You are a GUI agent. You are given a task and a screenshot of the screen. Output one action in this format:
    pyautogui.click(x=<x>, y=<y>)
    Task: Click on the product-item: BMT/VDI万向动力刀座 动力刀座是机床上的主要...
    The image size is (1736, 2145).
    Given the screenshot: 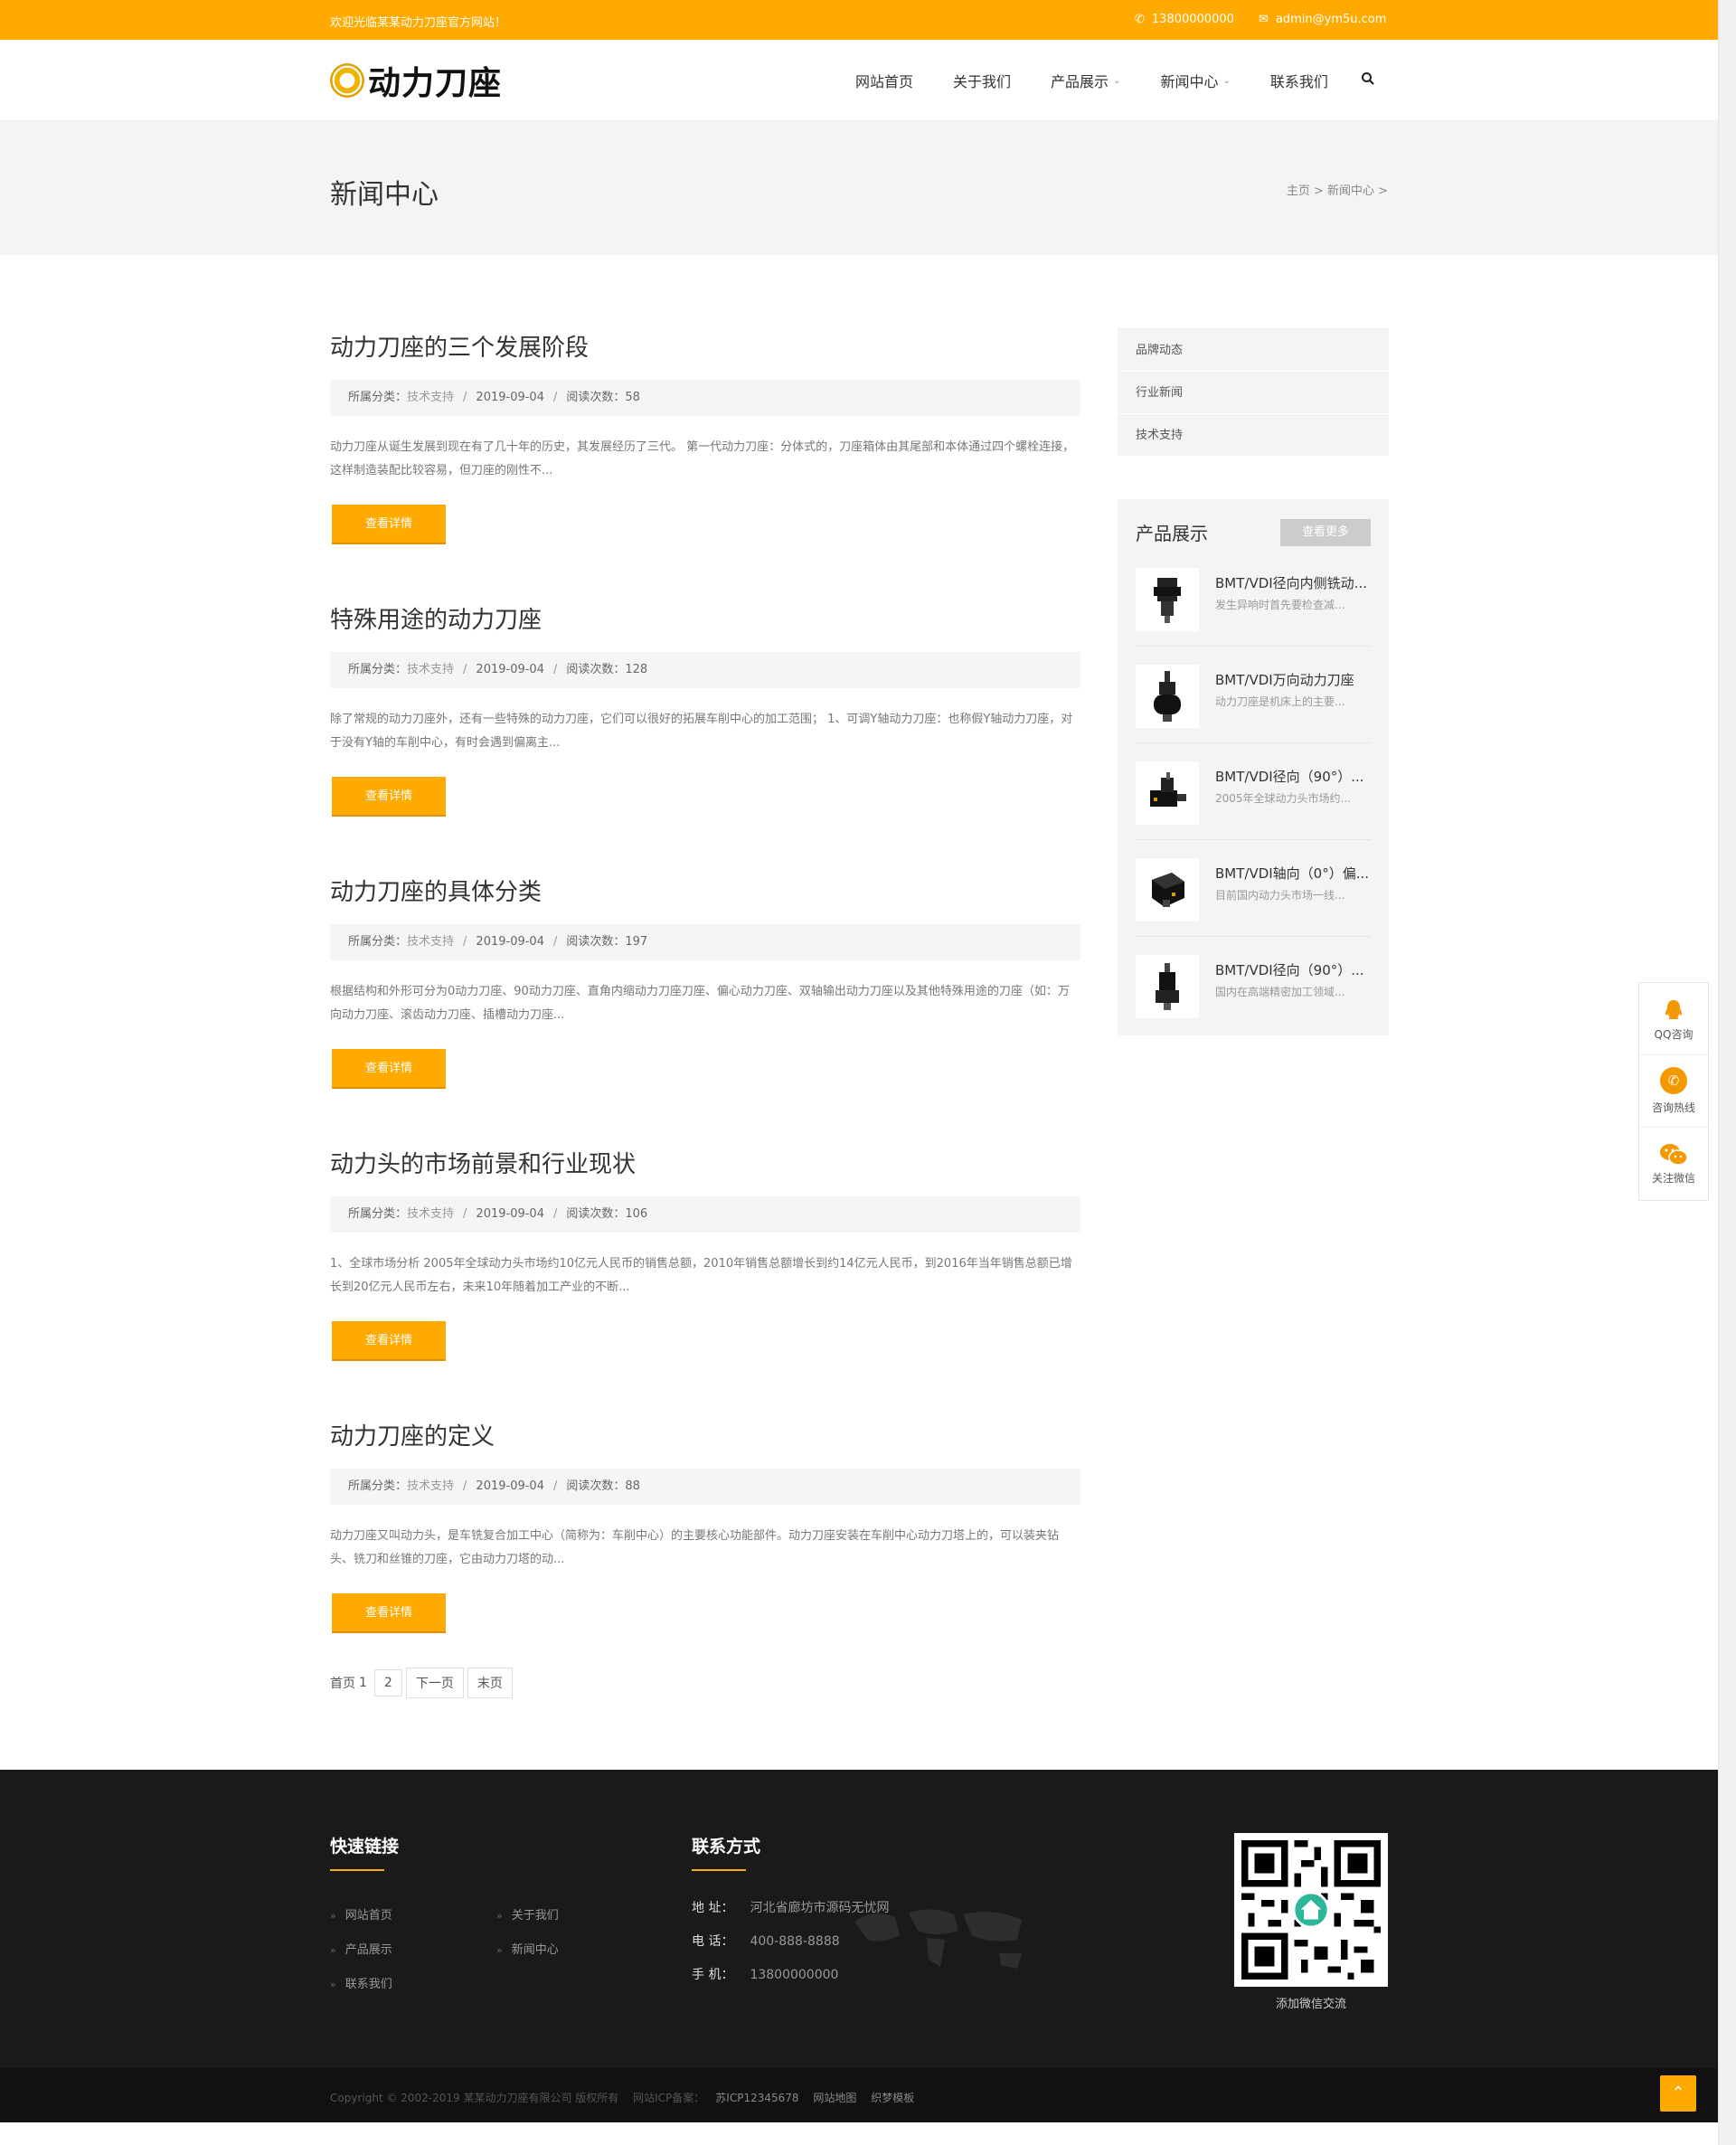 What is the action you would take?
    pyautogui.click(x=1254, y=695)
    